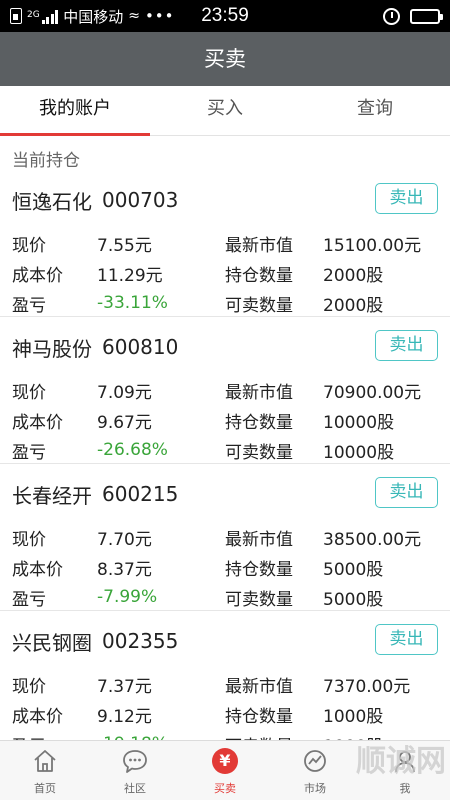  What do you see at coordinates (124, 539) in the screenshot?
I see `price-value: 7.70元` at bounding box center [124, 539].